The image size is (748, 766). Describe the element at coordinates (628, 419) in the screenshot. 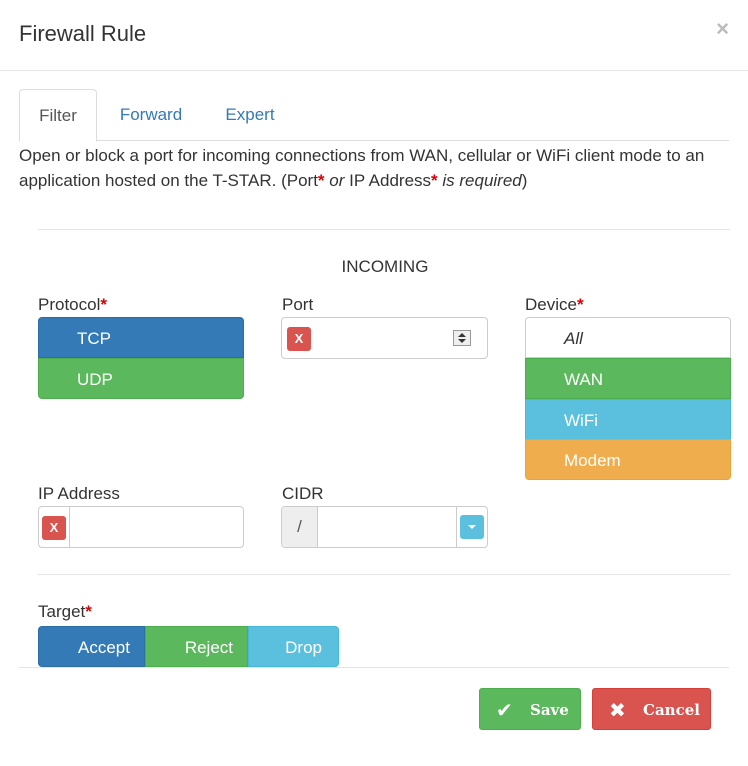

I see `device-wifi-button: WiFi` at that location.